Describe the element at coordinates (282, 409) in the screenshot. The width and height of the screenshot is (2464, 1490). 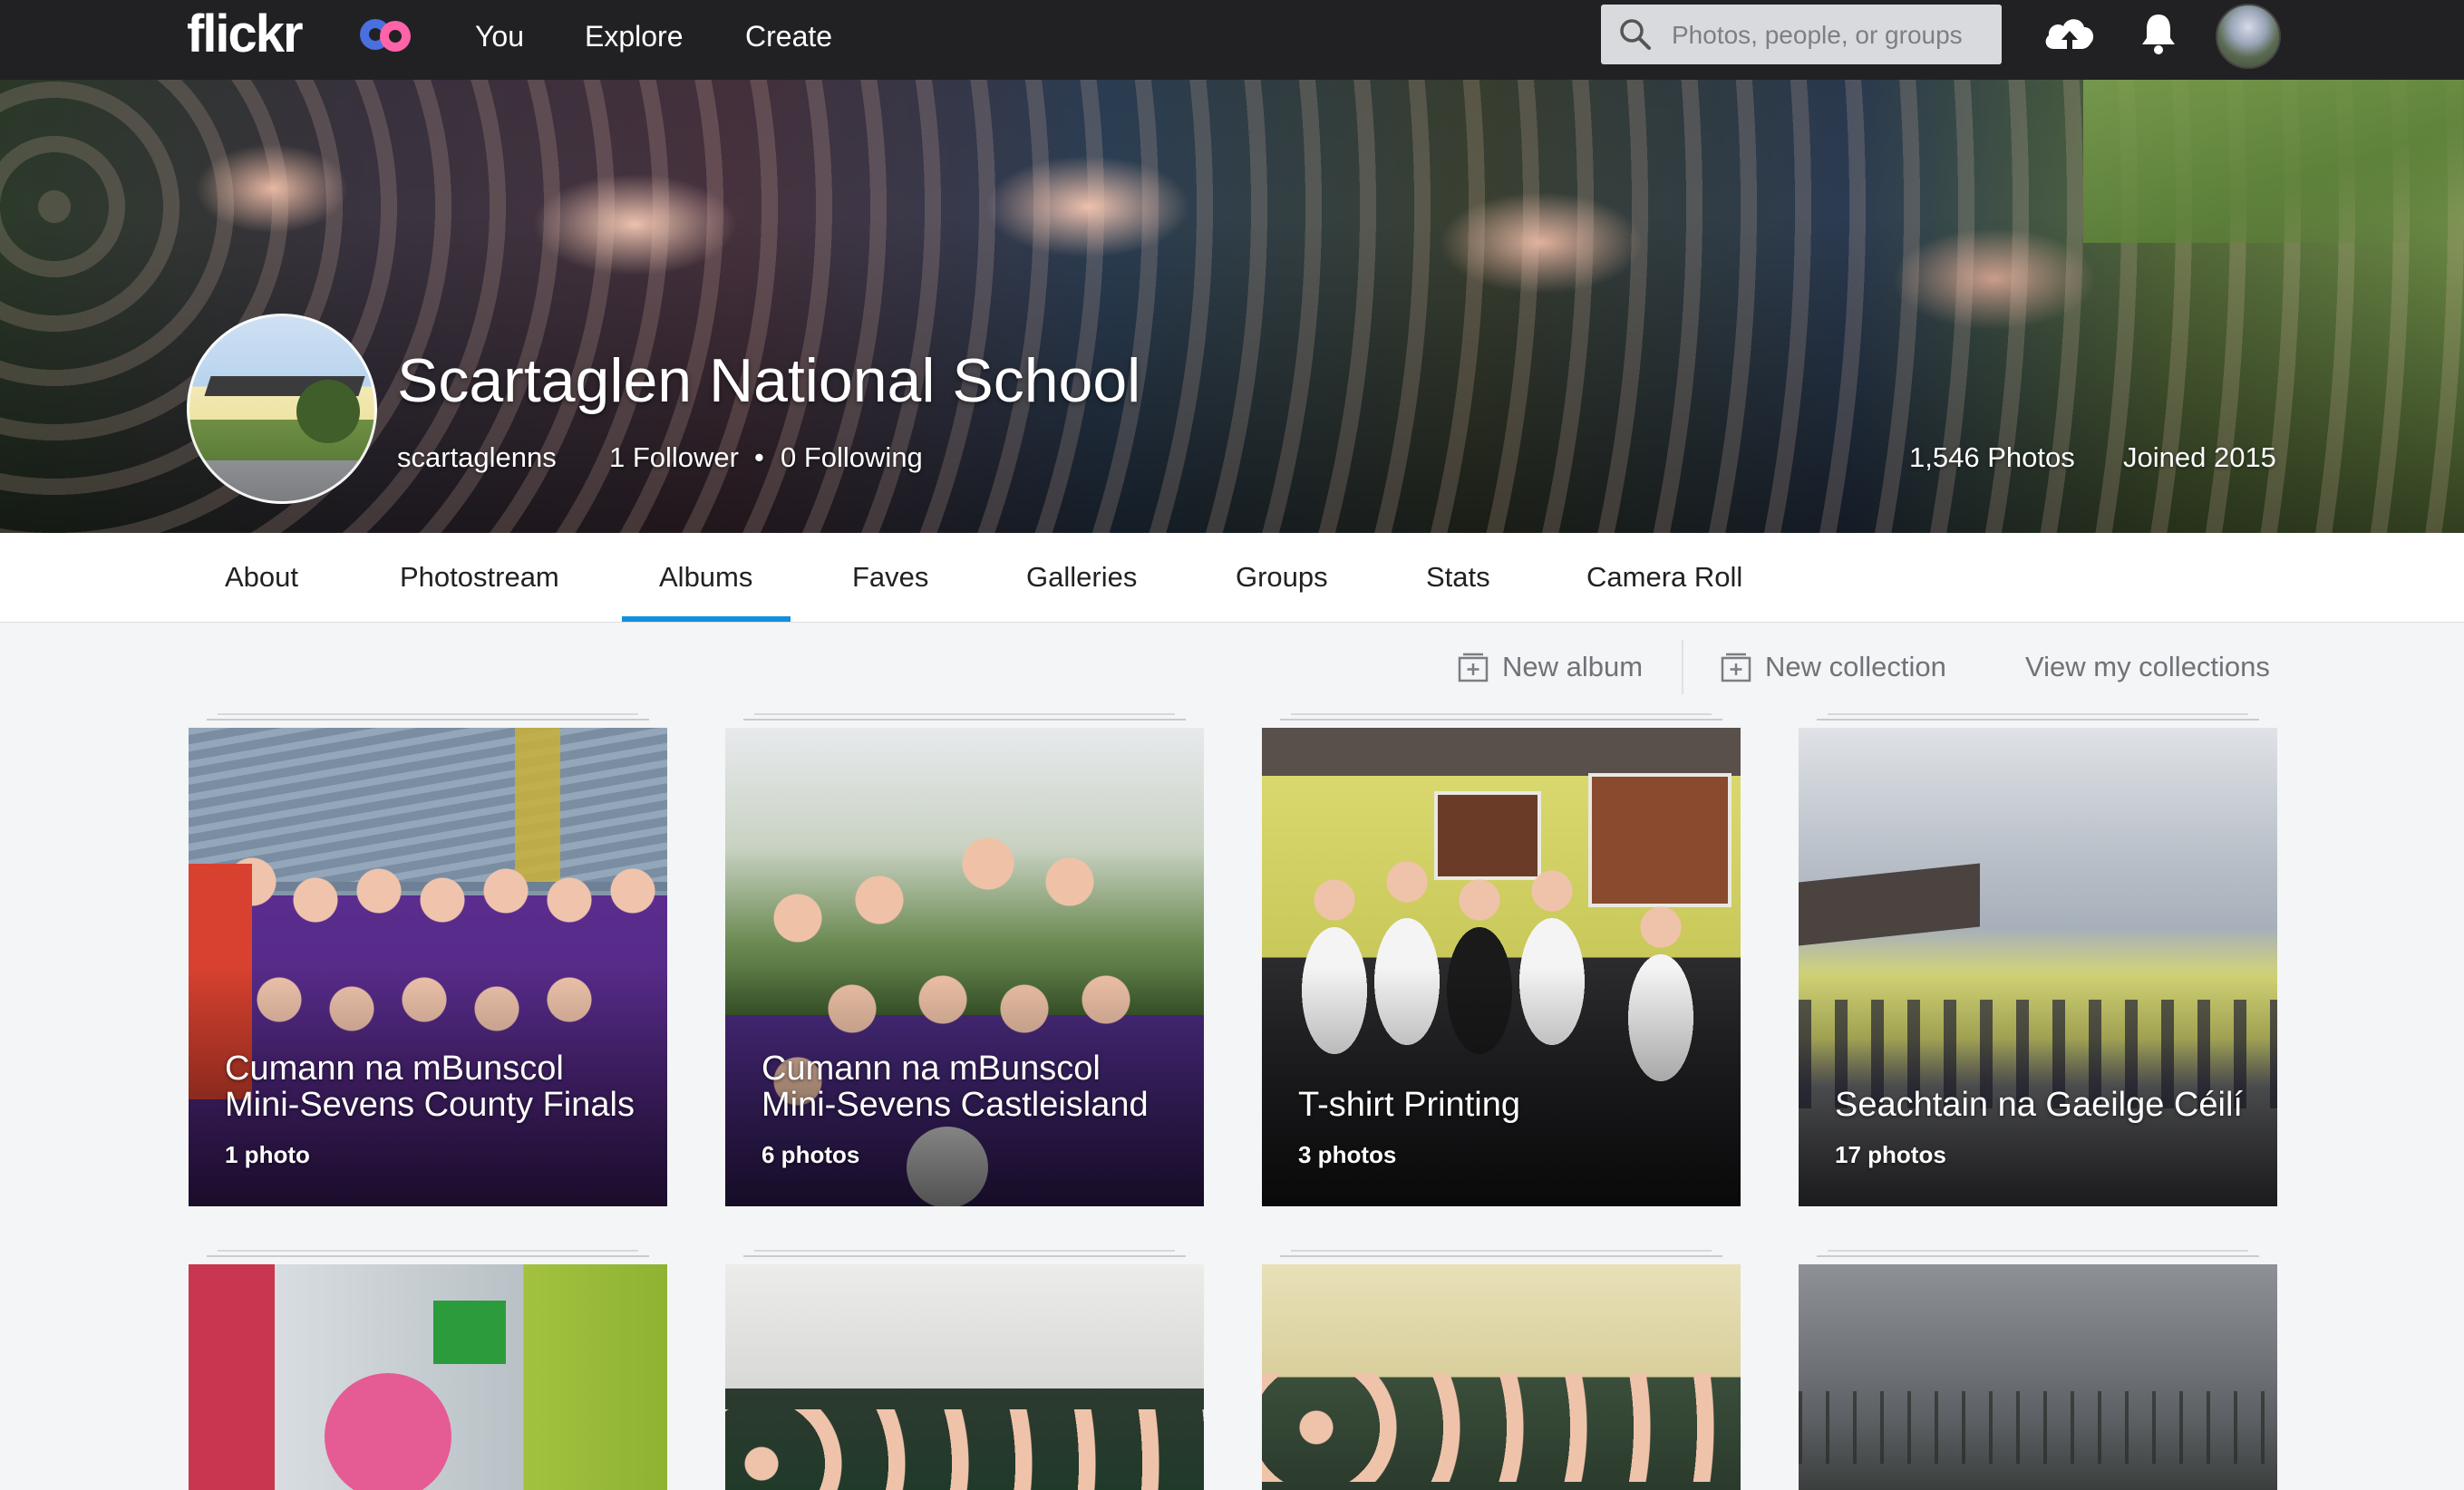
I see `profile-avatar` at that location.